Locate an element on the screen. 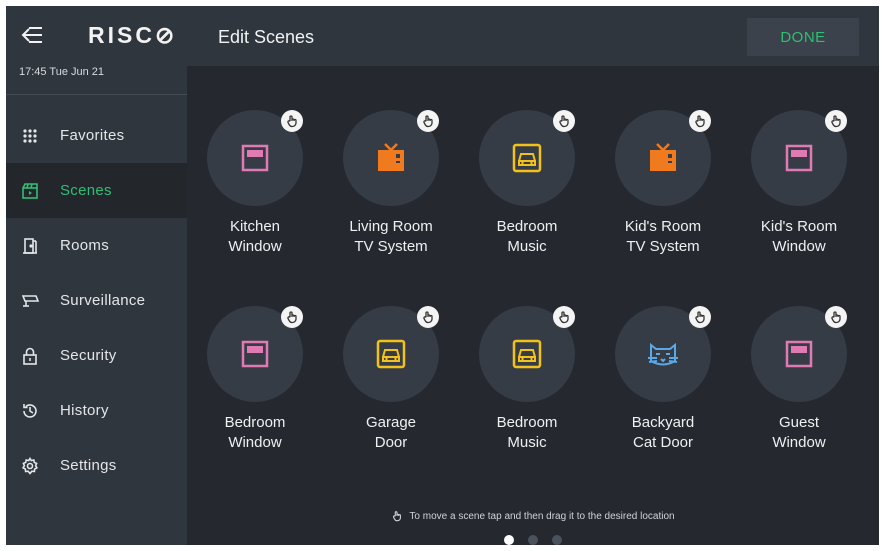 The width and height of the screenshot is (885, 551). sidebar-item-scenes: Scenes is located at coordinates (96, 190).